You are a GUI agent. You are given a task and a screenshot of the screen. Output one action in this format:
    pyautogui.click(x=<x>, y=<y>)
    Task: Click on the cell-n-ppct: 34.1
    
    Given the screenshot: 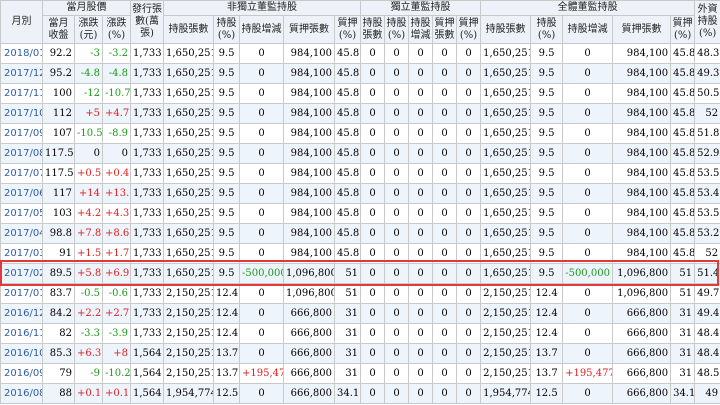 What is the action you would take?
    pyautogui.click(x=348, y=393)
    